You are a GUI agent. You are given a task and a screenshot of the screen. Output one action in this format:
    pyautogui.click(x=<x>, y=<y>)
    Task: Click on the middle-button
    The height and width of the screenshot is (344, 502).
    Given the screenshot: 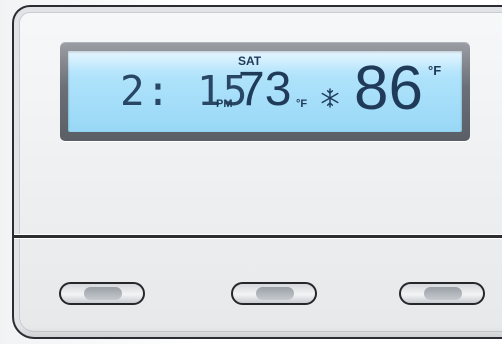 What is the action you would take?
    pyautogui.click(x=274, y=293)
    